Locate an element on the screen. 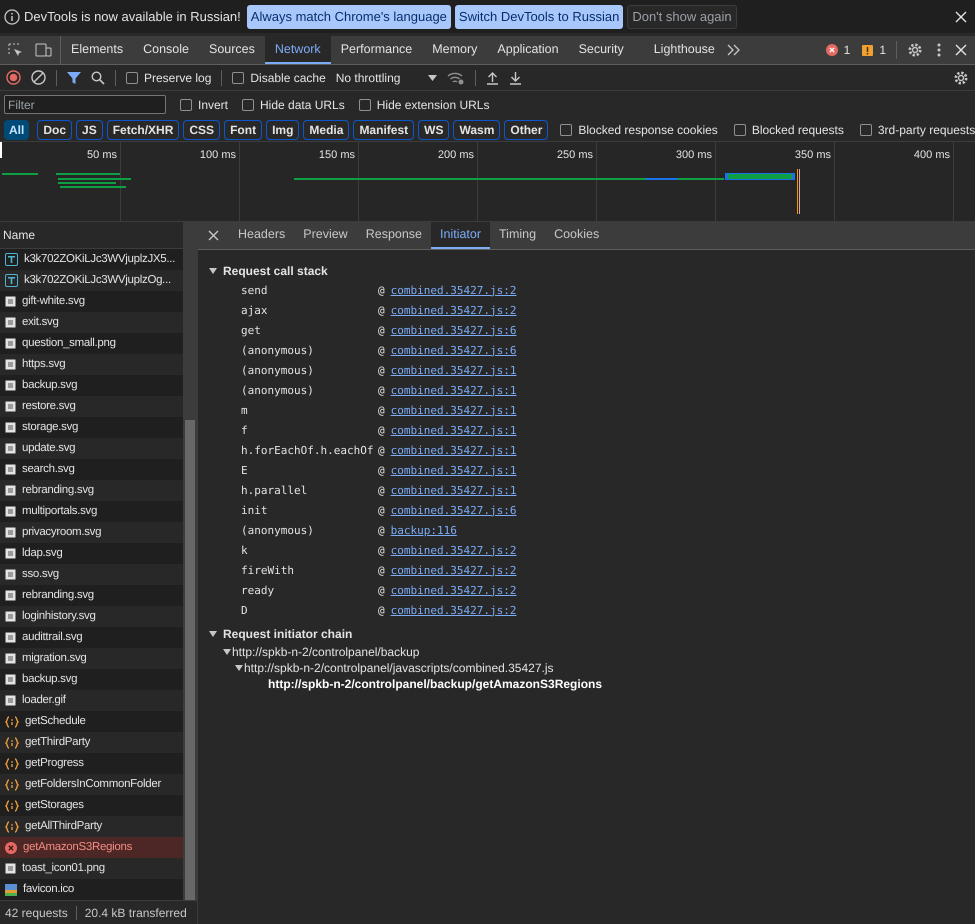 This screenshot has width=975, height=924. type-filter-button: Wasm is located at coordinates (476, 130).